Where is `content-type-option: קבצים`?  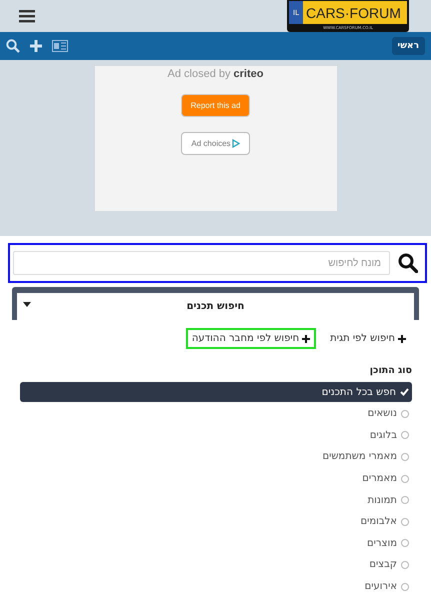 content-type-option: קבצים is located at coordinates (216, 565).